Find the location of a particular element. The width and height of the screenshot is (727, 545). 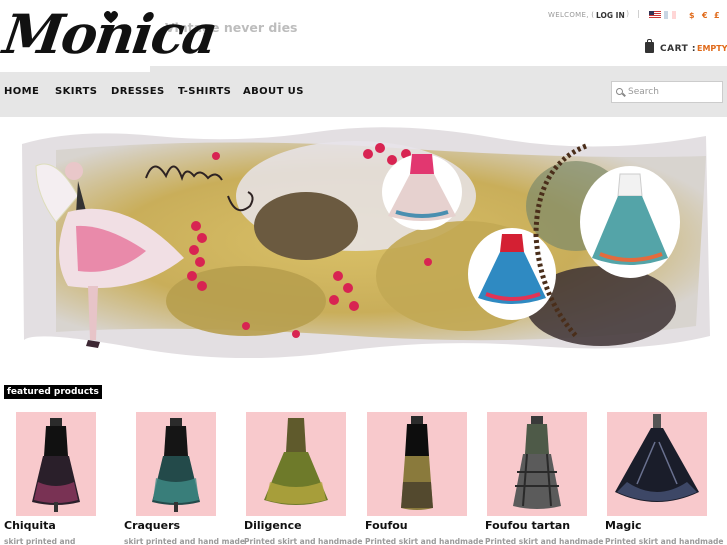

product-name: Foufou is located at coordinates (386, 525).